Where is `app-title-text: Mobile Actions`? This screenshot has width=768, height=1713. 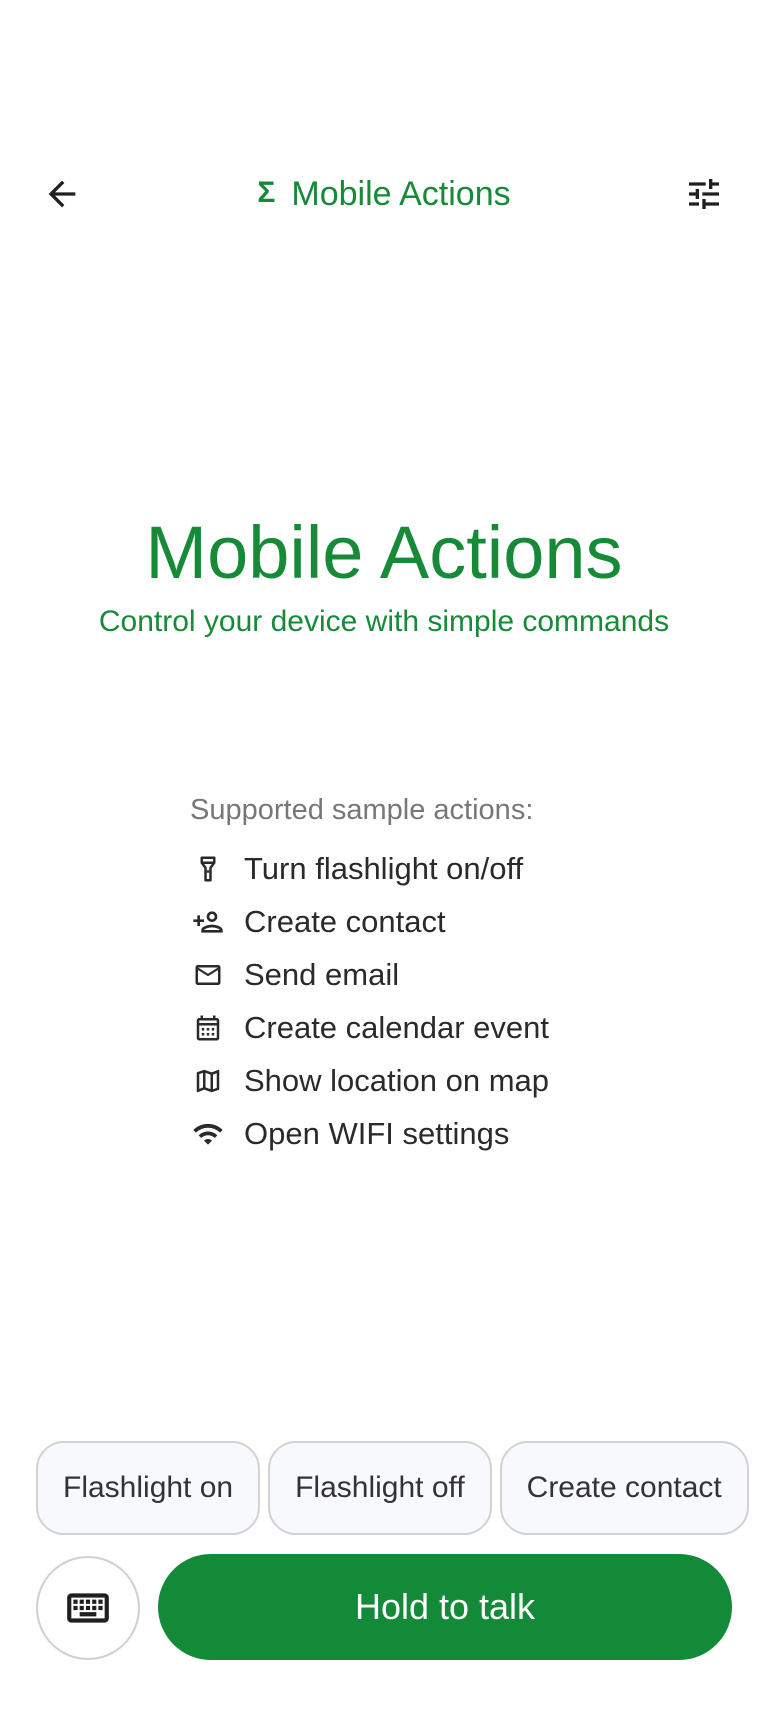 app-title-text: Mobile Actions is located at coordinates (401, 193).